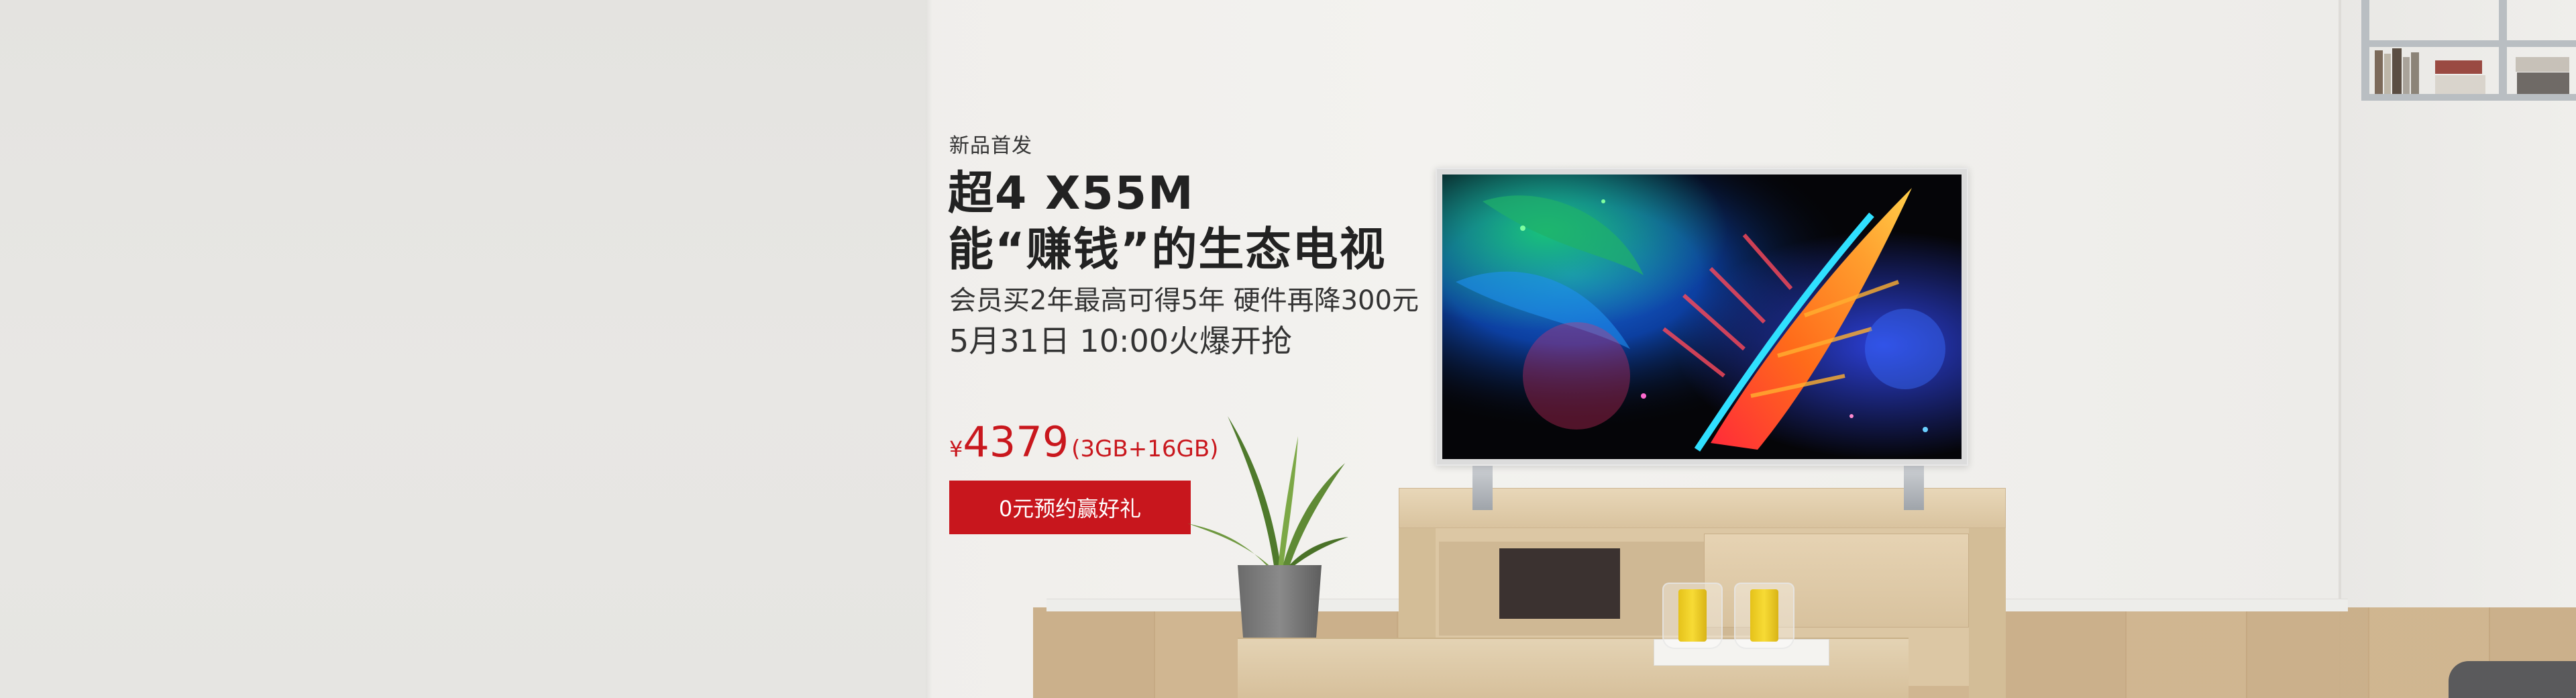 This screenshot has height=698, width=2576. Describe the element at coordinates (1914, 486) in the screenshot. I see `tv-stand-right` at that location.